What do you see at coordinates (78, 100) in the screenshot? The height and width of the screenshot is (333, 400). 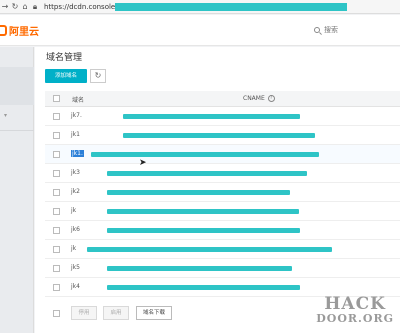 I see `column-header-domain: 域名` at bounding box center [78, 100].